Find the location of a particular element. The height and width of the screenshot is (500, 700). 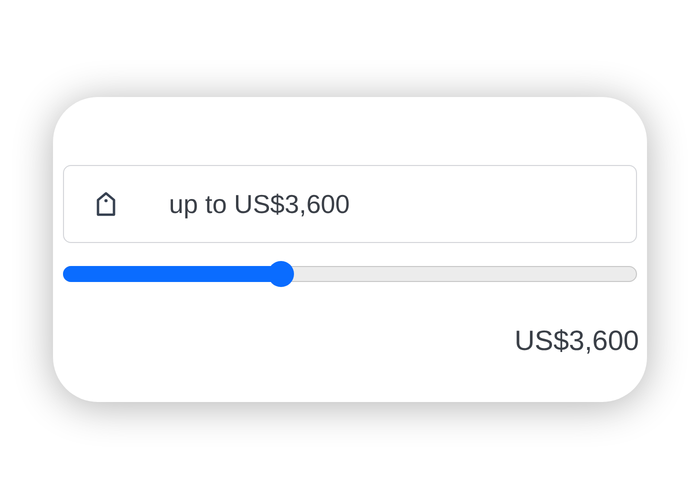

slider is located at coordinates (350, 274).